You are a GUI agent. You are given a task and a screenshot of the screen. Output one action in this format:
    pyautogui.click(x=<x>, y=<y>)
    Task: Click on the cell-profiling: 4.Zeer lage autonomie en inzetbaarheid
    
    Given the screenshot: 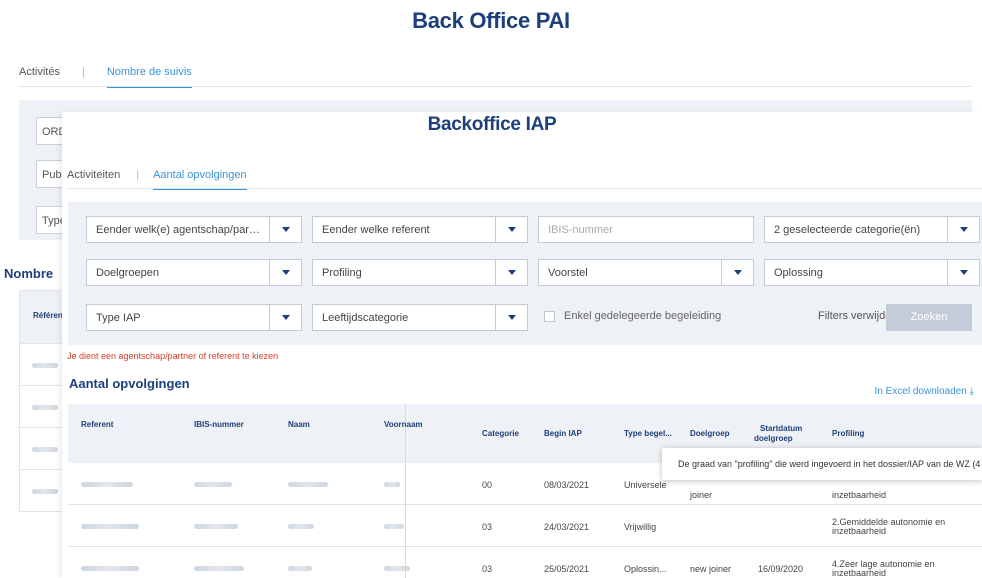 What is the action you would take?
    pyautogui.click(x=883, y=568)
    